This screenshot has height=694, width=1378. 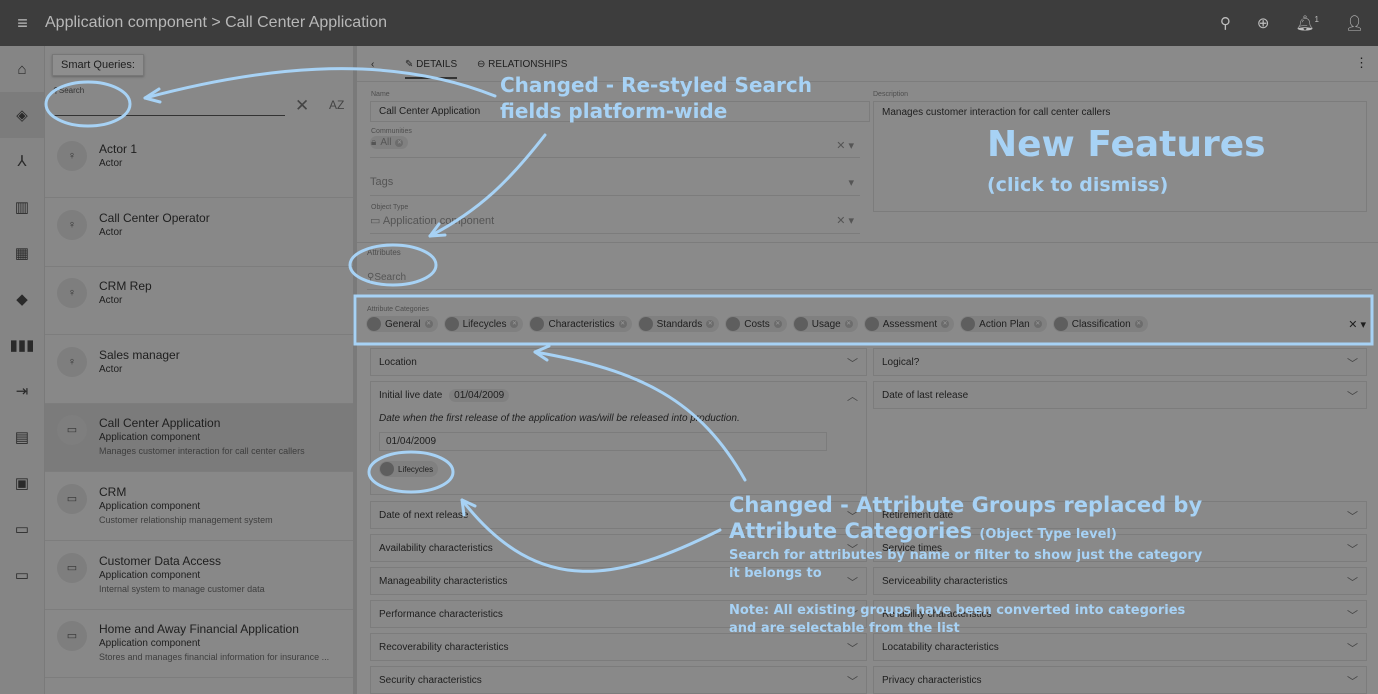 I want to click on item-type: Application component, so click(x=150, y=644).